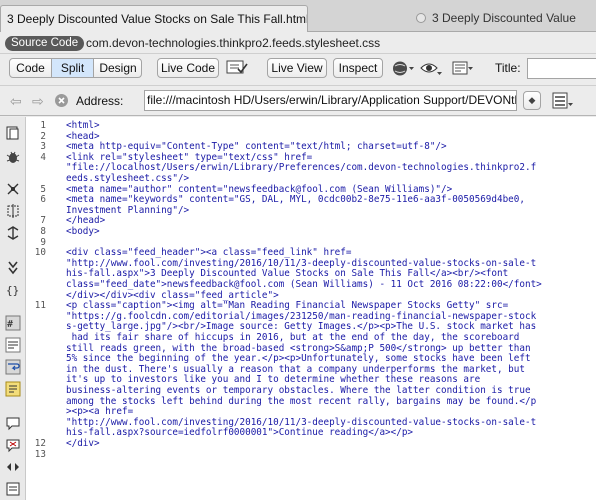 The image size is (596, 500). I want to click on code-view-button: Code, so click(31, 68).